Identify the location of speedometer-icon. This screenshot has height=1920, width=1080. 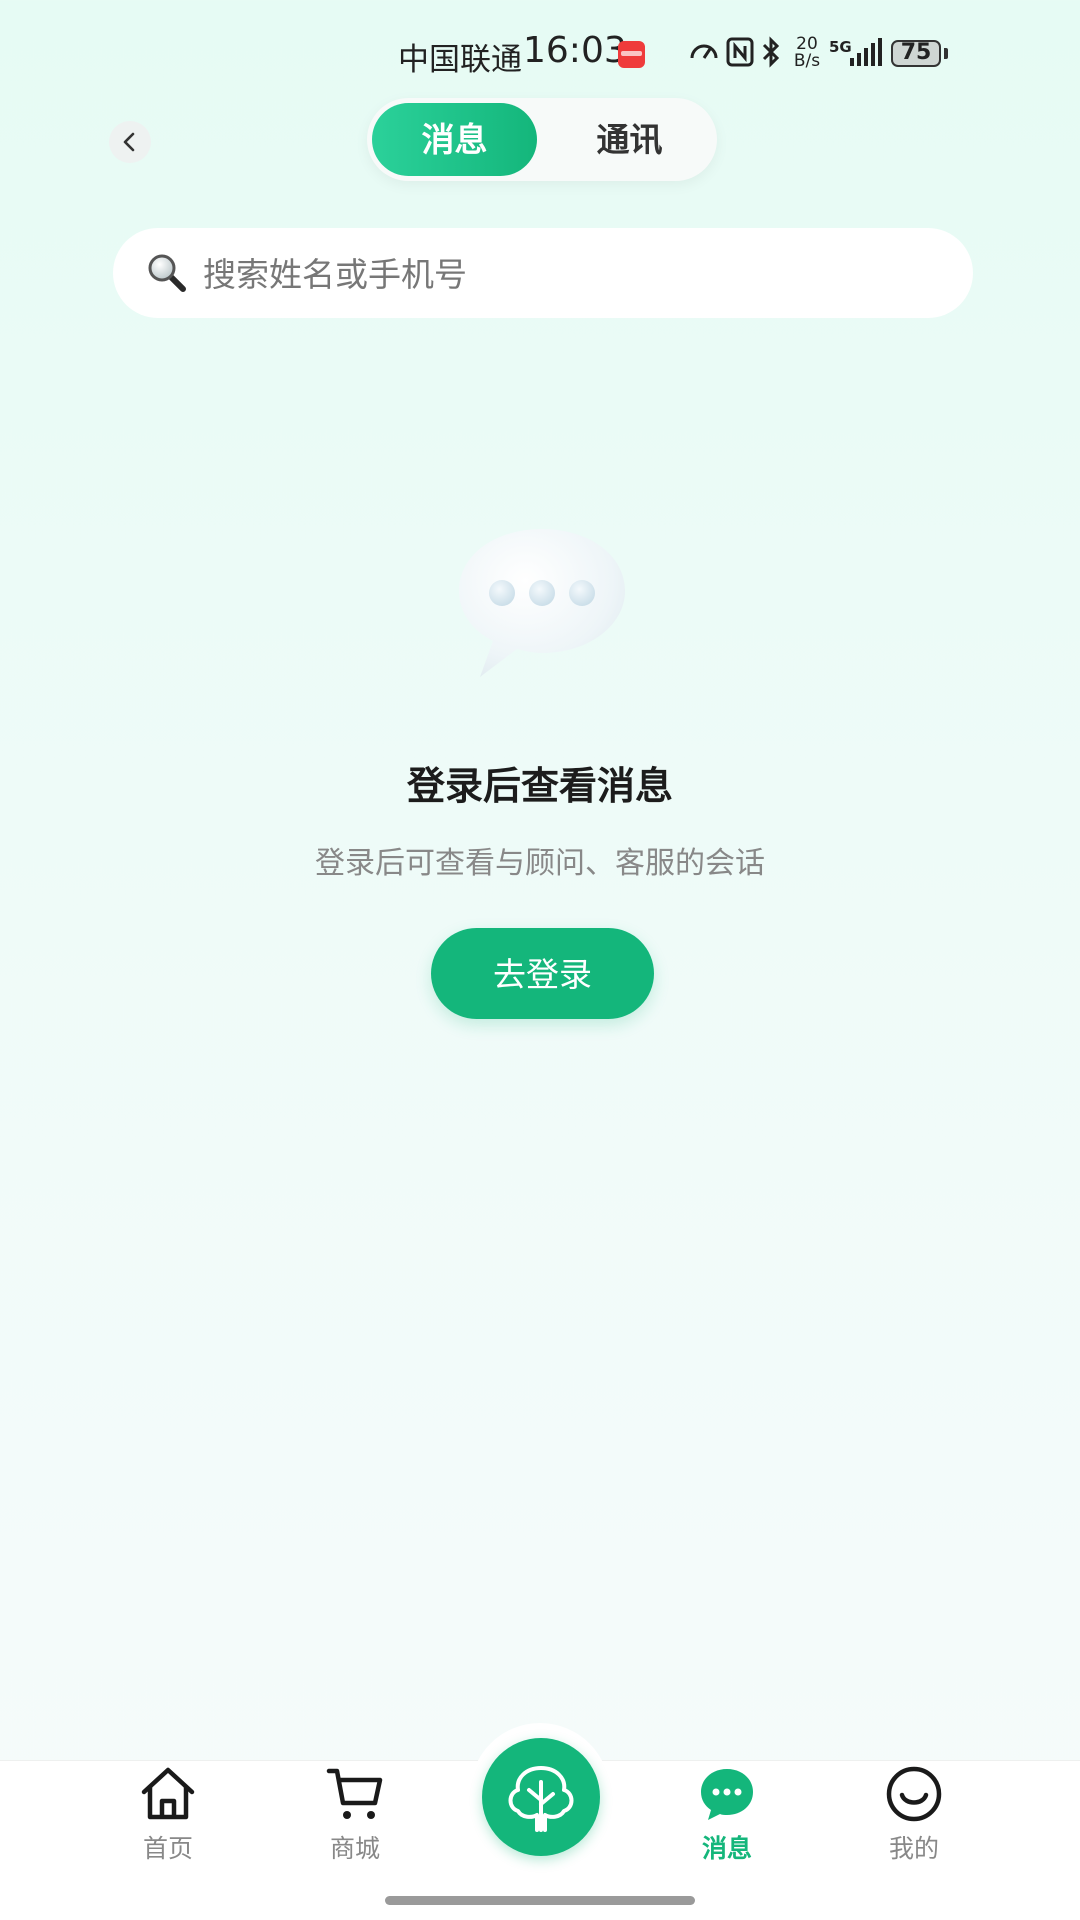
(704, 51).